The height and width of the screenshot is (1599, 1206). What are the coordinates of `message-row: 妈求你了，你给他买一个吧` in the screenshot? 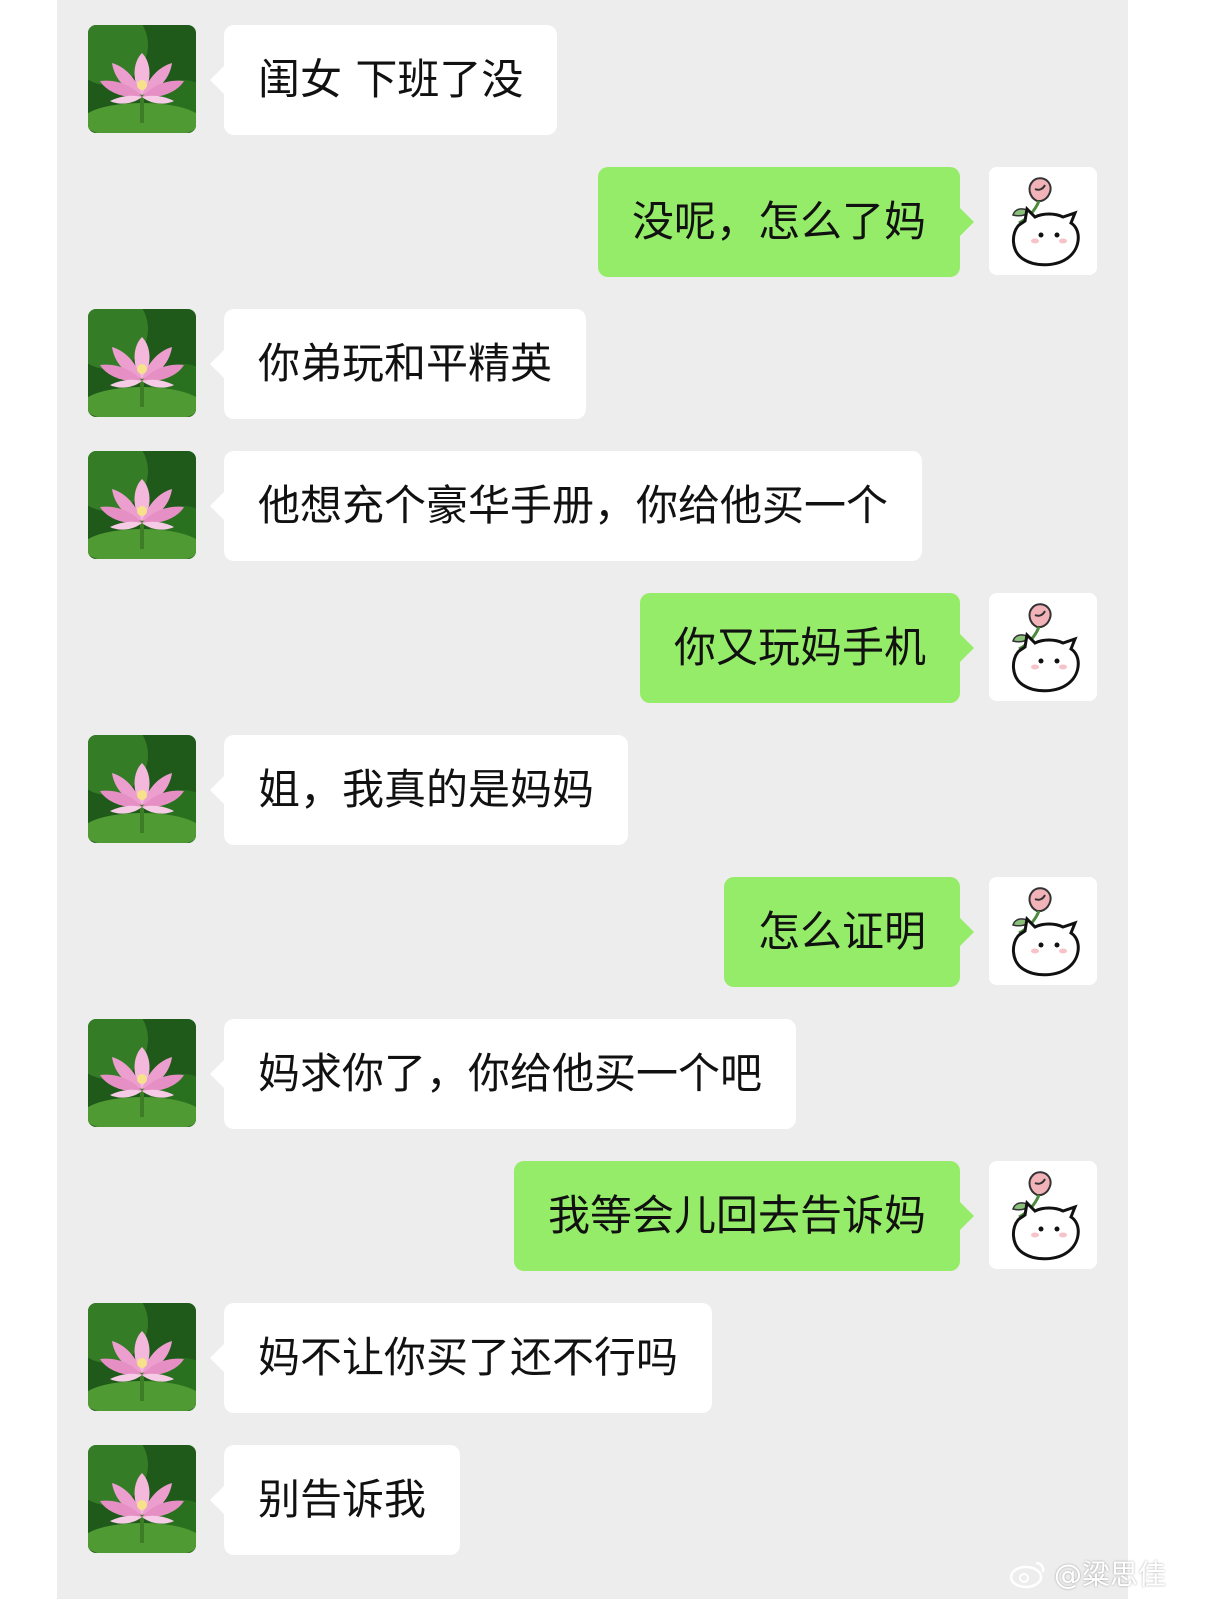 It's located at (592, 1074).